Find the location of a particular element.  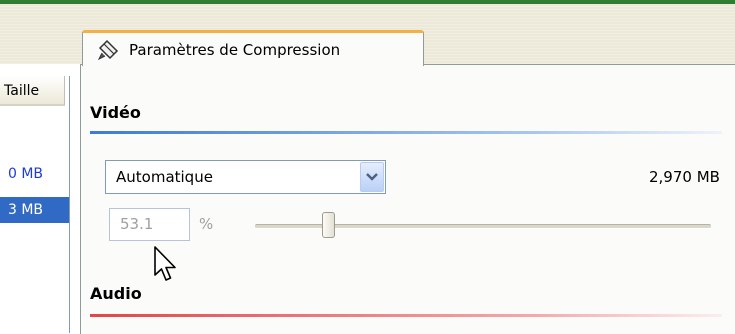

video-section-title: Vidéo is located at coordinates (115, 112).